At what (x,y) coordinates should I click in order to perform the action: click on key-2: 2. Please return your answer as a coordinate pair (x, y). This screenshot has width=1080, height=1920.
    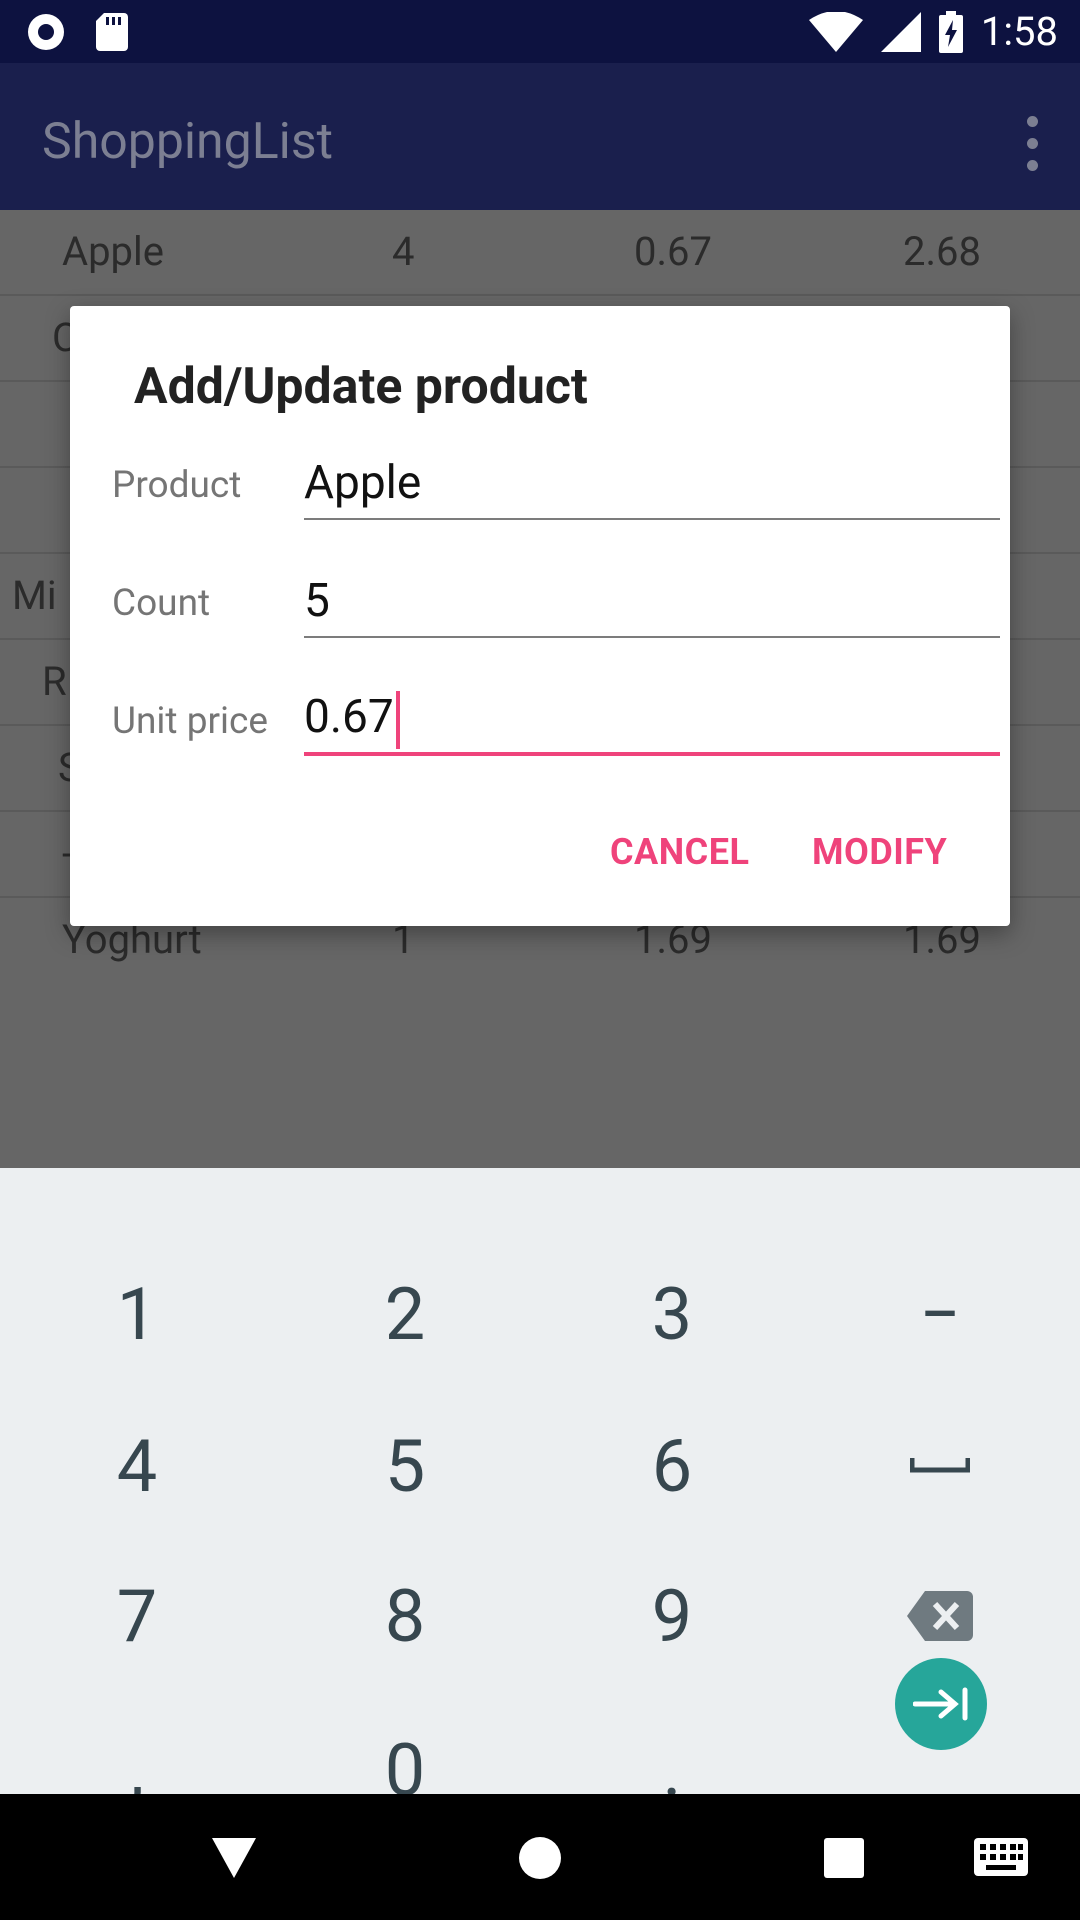
    Looking at the image, I should click on (405, 1314).